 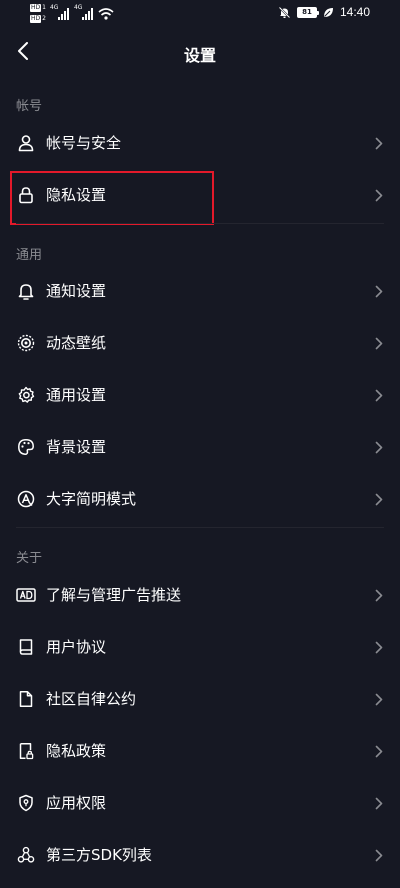 I want to click on document-icon, so click(x=26, y=699).